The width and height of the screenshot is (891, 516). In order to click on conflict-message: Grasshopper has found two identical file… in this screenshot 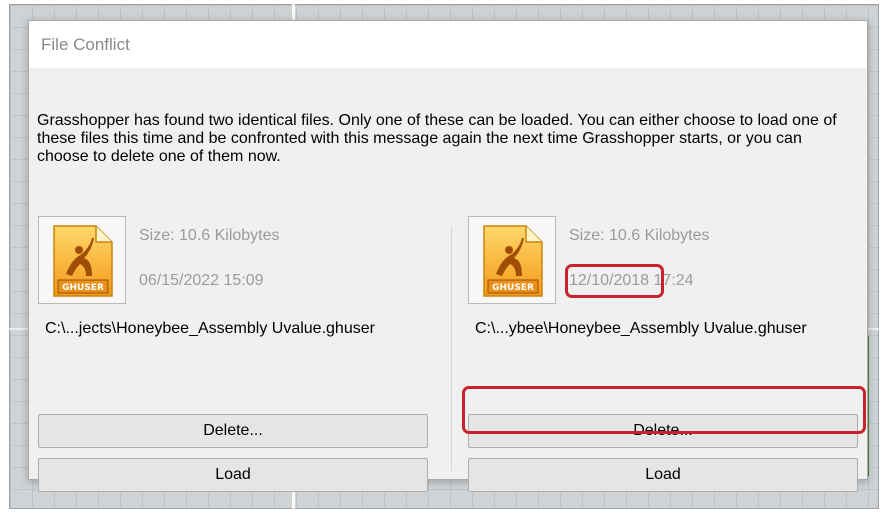, I will do `click(437, 138)`.